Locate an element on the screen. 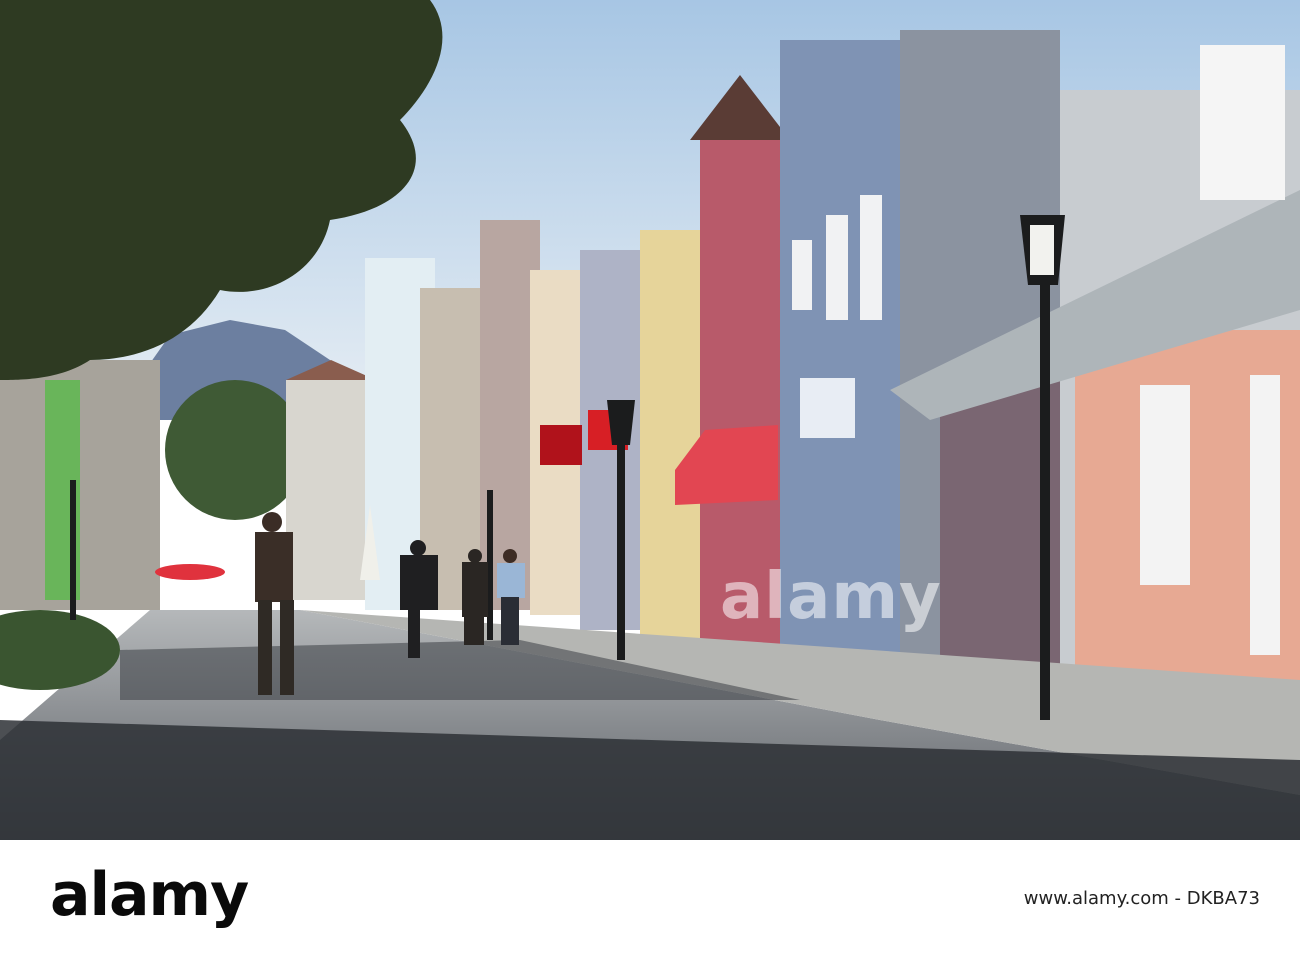  door is located at coordinates (1265, 515).